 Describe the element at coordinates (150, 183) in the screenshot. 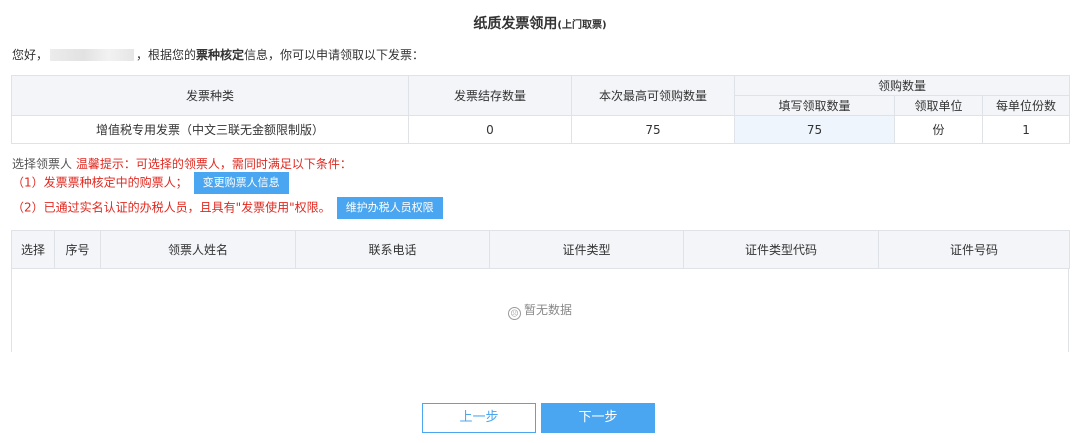

I see `condition-1: （1）发票票种核定中的购票人； 变更购票人信息` at that location.